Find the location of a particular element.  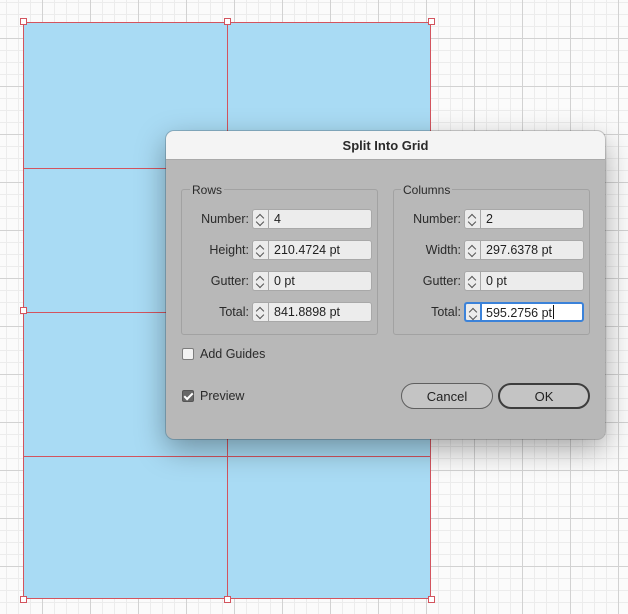

preview-checkbox is located at coordinates (188, 396).